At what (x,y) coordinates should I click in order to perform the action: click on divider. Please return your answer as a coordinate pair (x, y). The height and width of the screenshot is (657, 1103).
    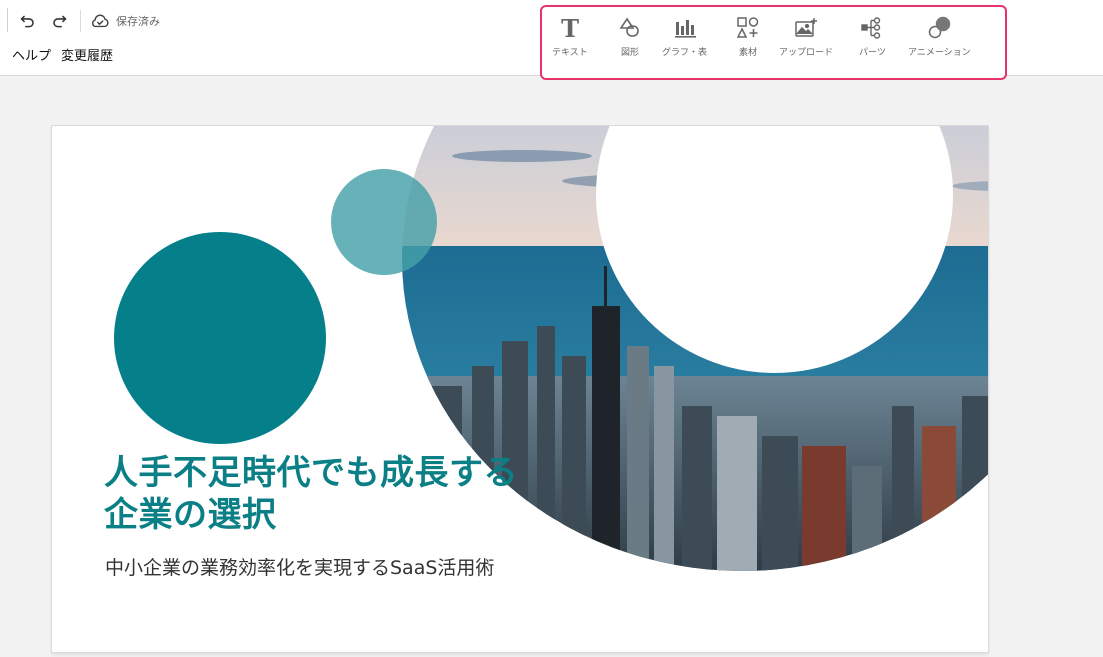
    Looking at the image, I should click on (7, 20).